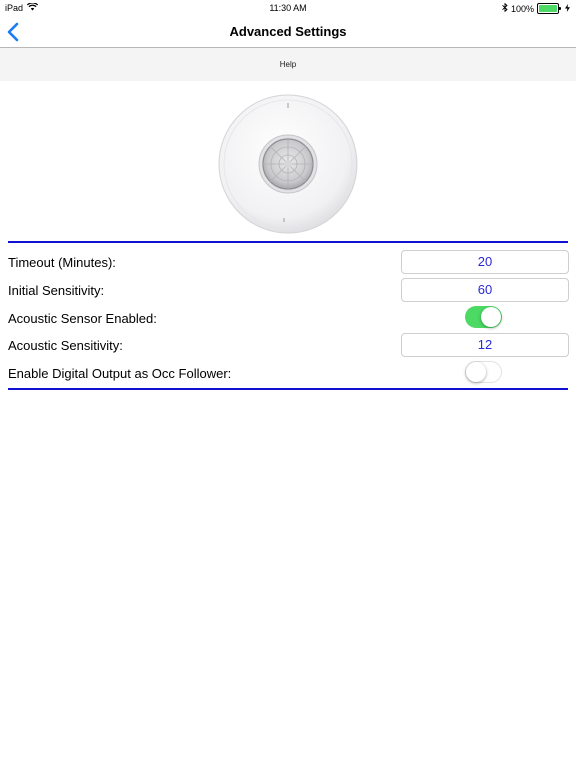 The image size is (576, 768). What do you see at coordinates (522, 8) in the screenshot?
I see `battery-percent: 100%` at bounding box center [522, 8].